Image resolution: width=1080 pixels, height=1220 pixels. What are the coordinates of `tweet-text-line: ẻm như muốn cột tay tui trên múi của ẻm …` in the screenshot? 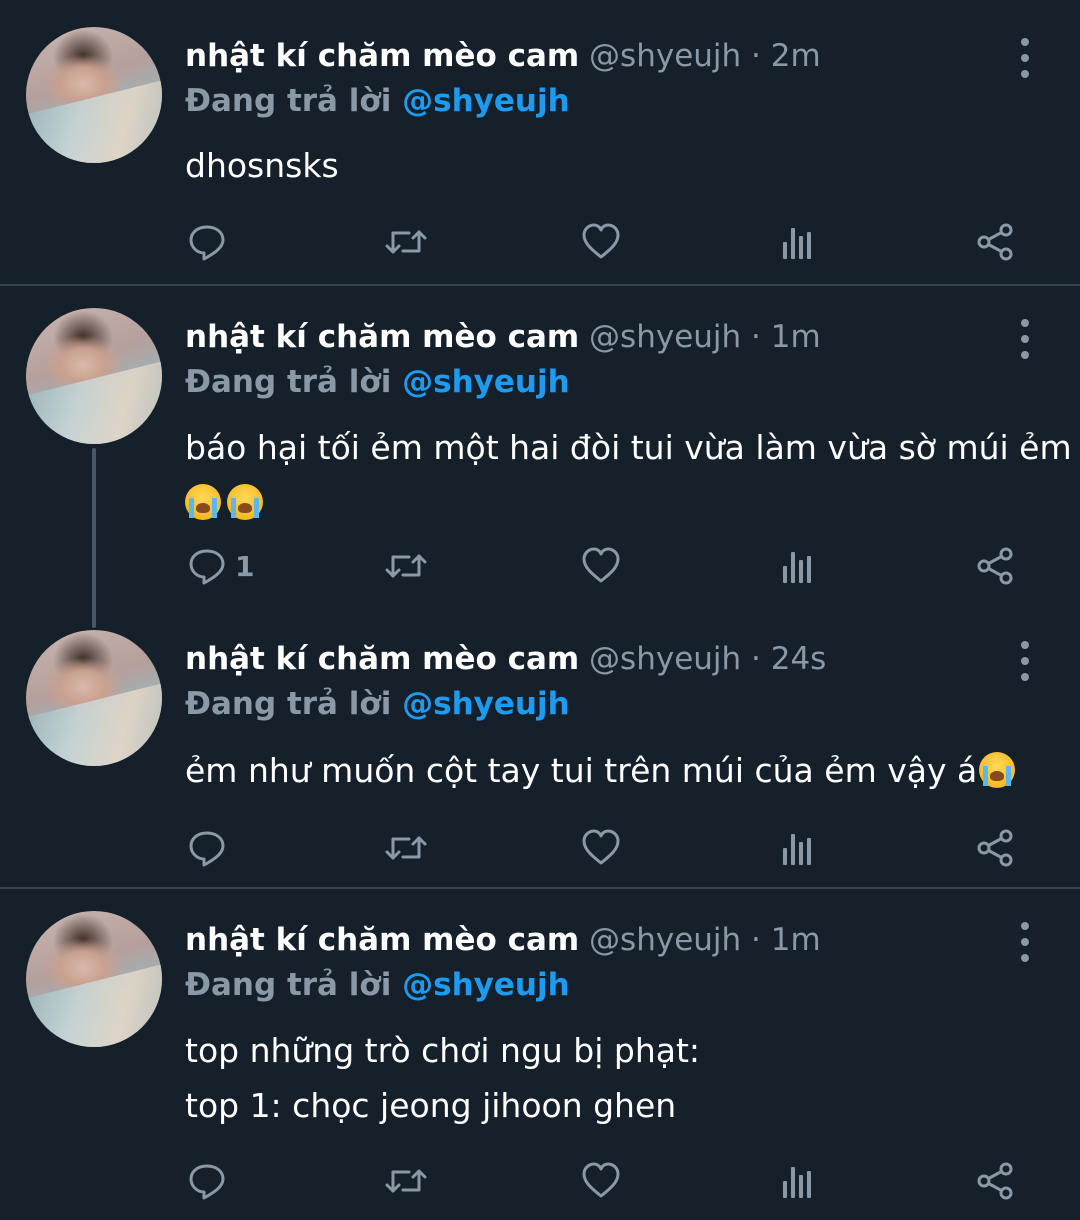 It's located at (603, 770).